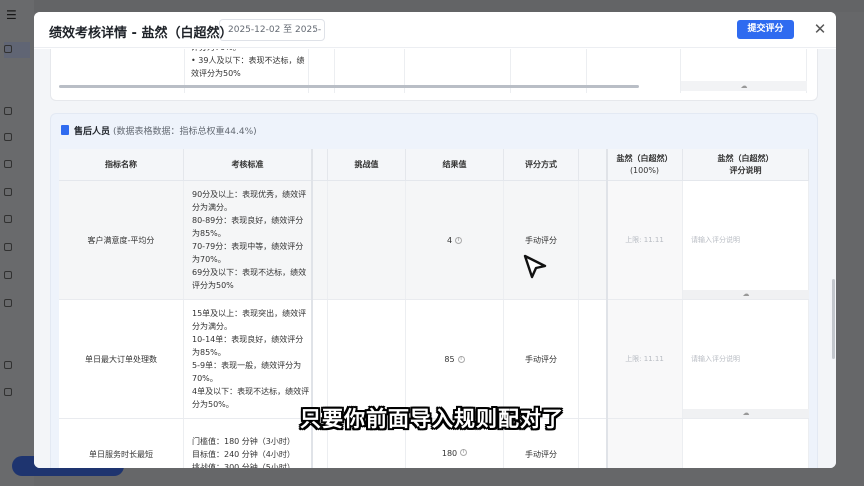 This screenshot has height=486, width=864. I want to click on result-cell: 85 i, so click(455, 359).